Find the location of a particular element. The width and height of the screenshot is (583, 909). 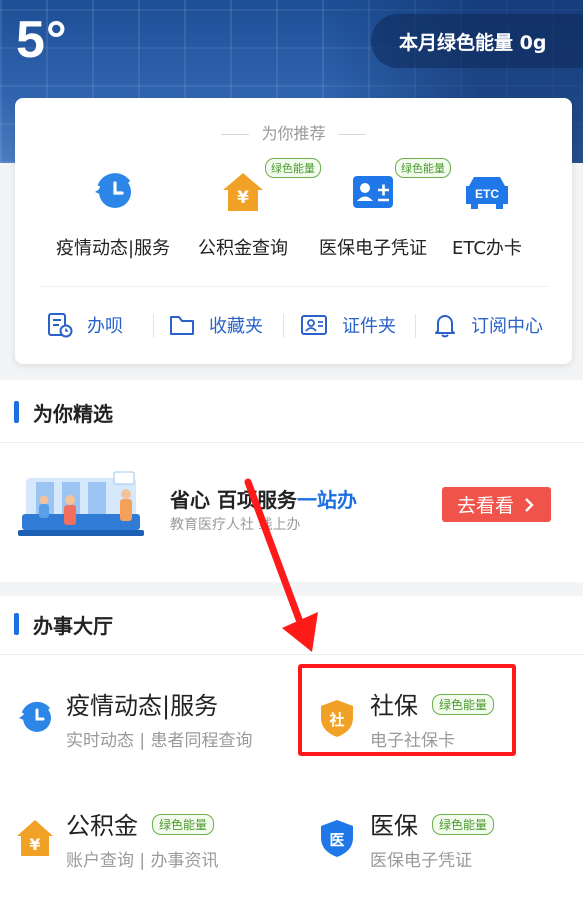

section-title: 为你精选 is located at coordinates (73, 413).